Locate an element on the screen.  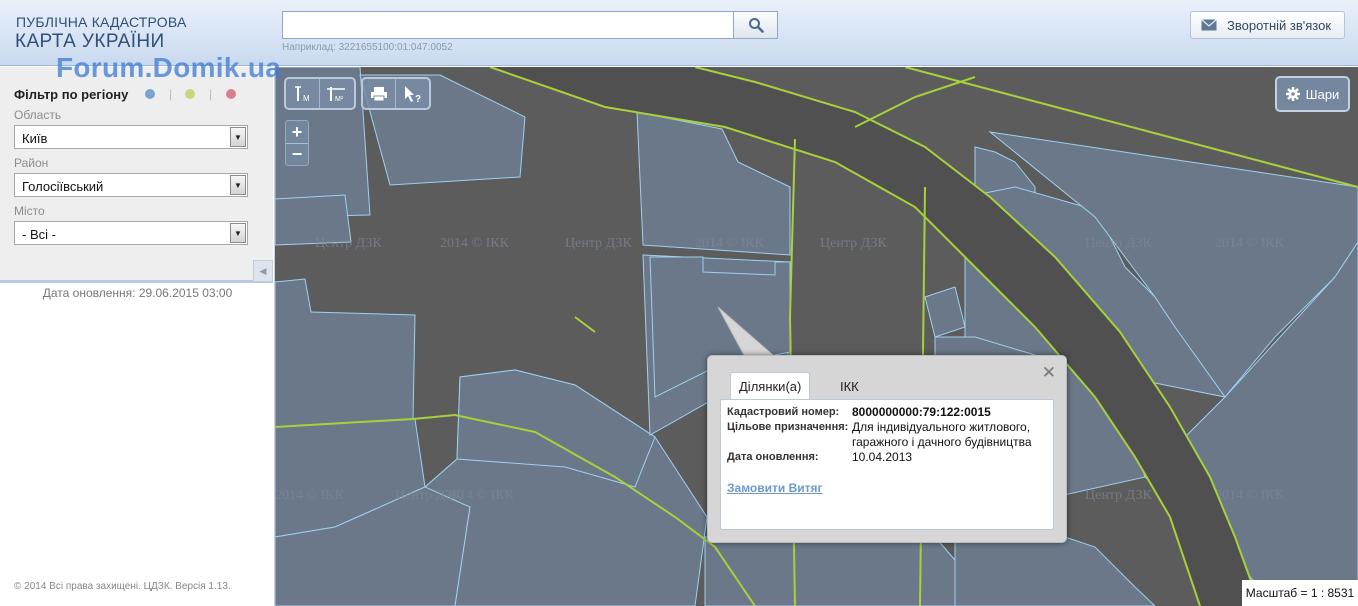
measure-toolbar: М М² is located at coordinates (320, 93).